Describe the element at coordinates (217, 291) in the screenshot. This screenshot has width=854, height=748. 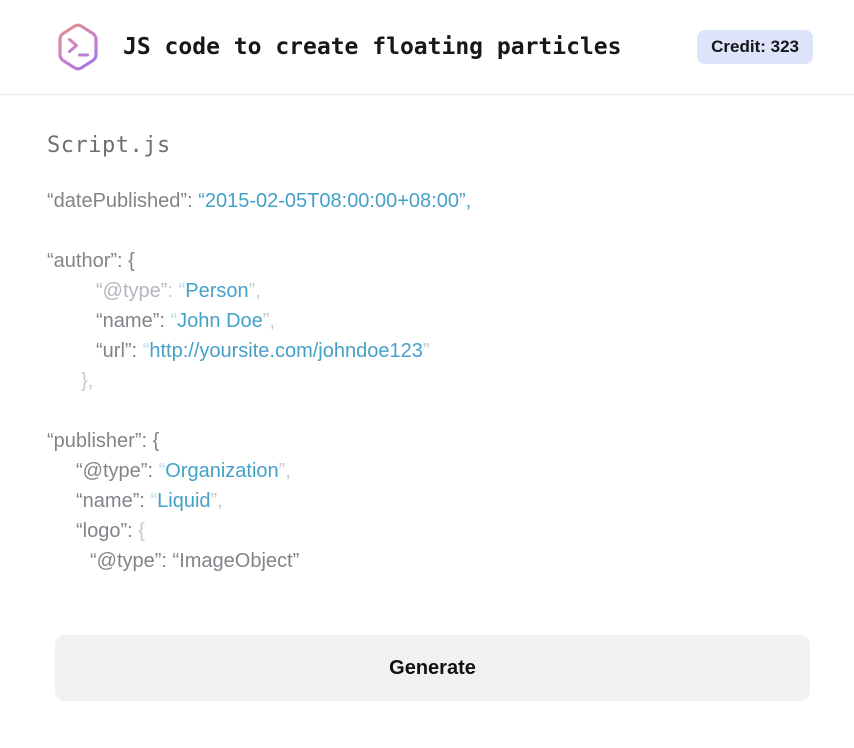
I see `code-token: Person` at that location.